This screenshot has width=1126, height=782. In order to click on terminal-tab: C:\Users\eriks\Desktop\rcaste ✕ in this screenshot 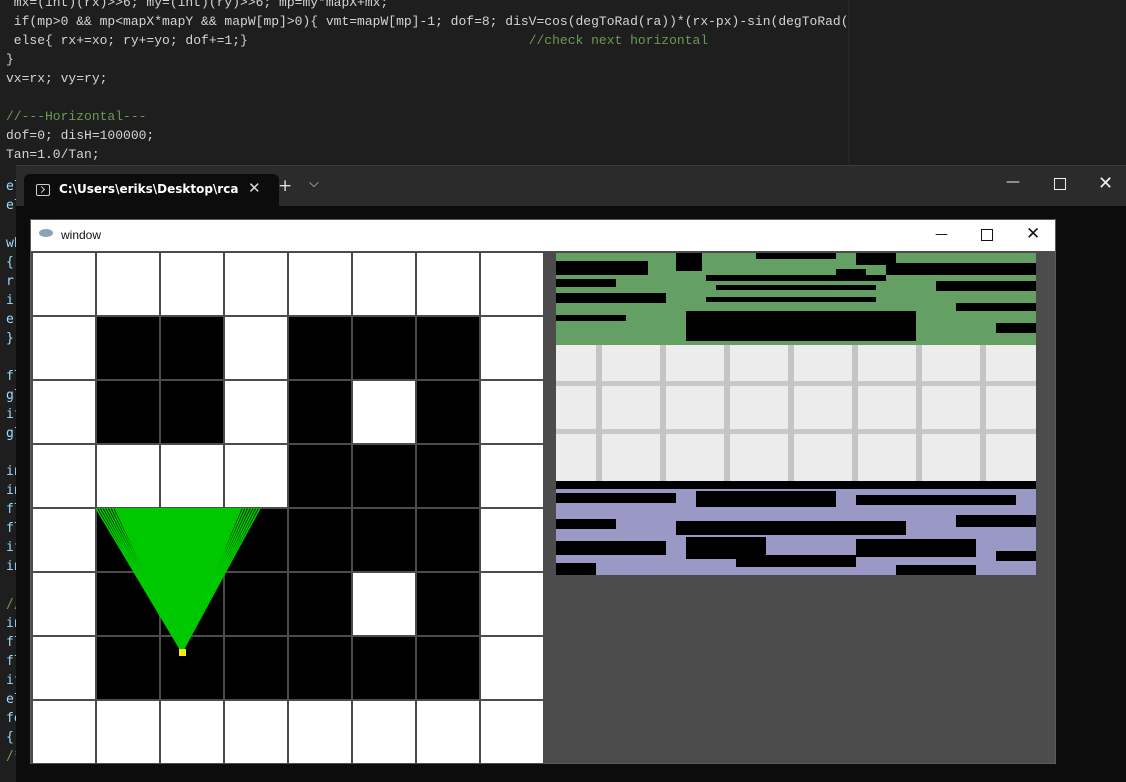, I will do `click(151, 190)`.